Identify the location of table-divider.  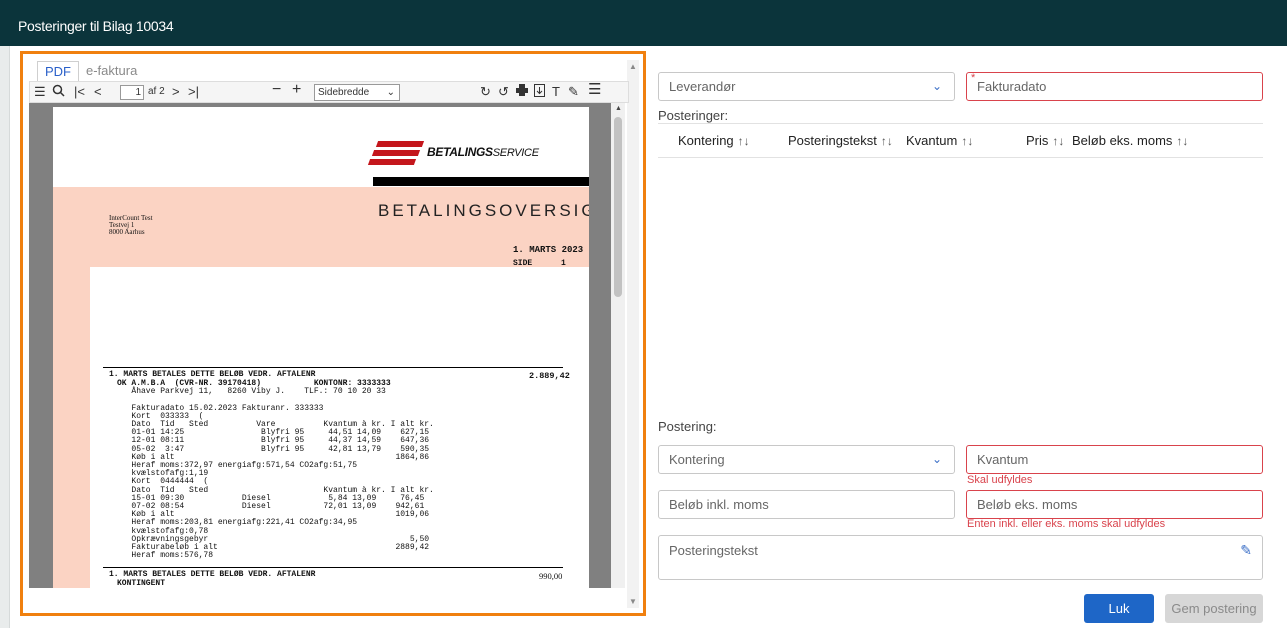
(960, 123).